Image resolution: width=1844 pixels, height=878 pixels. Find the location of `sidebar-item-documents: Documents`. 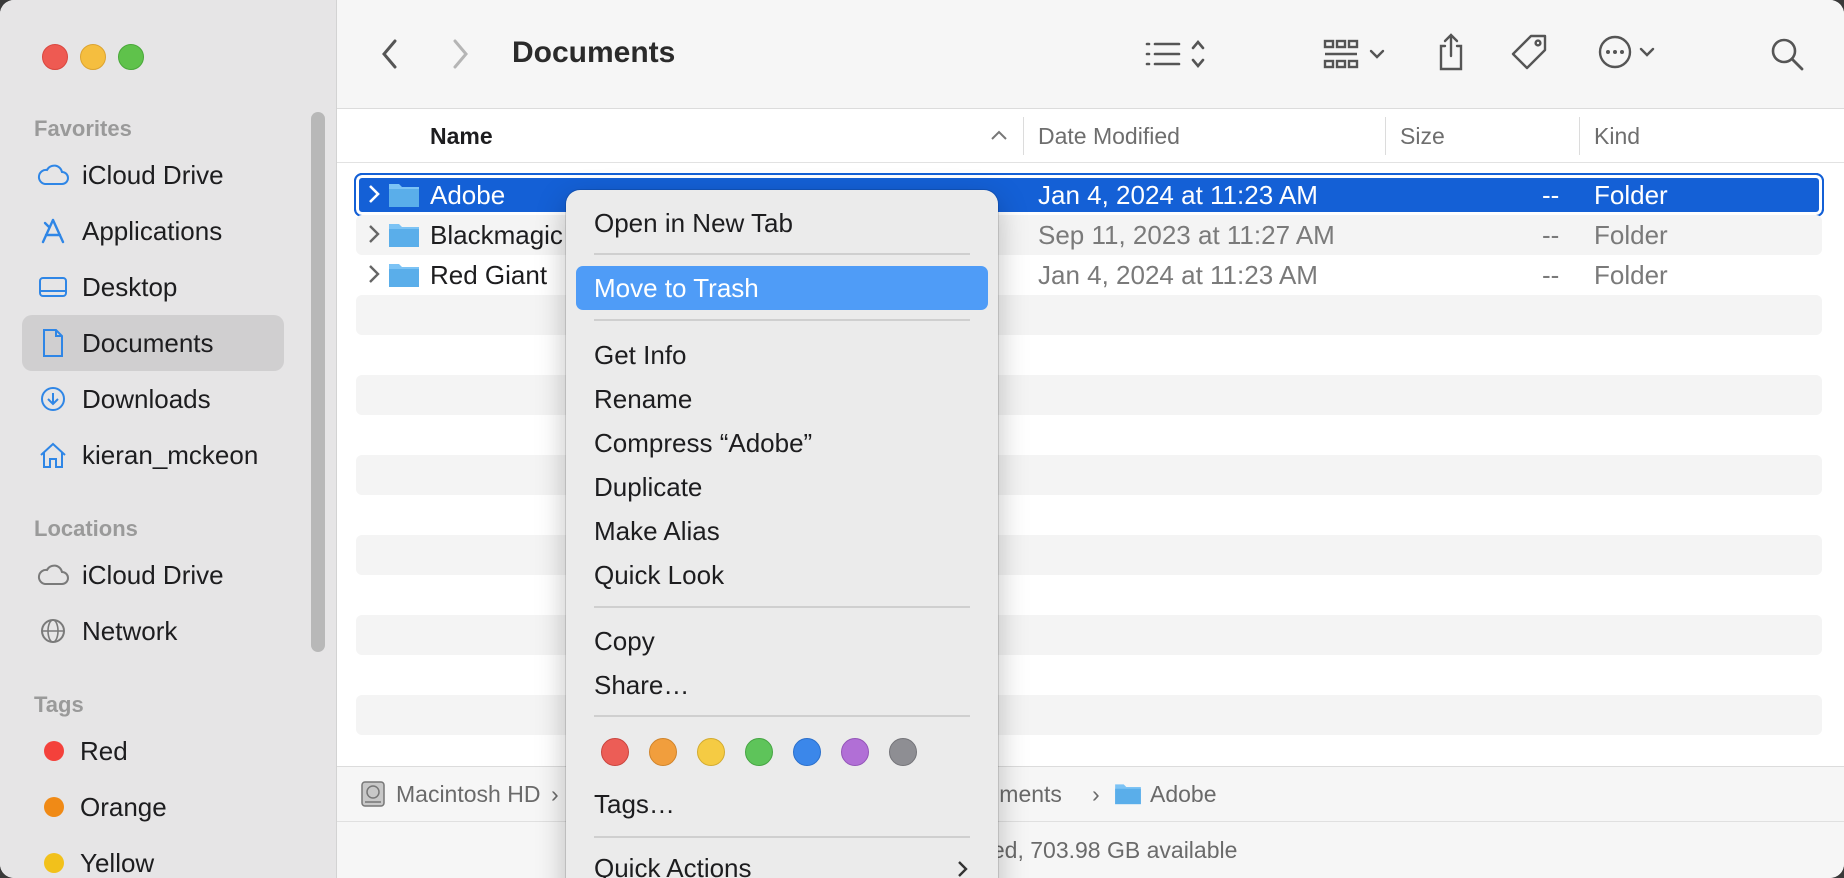

sidebar-item-documents: Documents is located at coordinates (153, 343).